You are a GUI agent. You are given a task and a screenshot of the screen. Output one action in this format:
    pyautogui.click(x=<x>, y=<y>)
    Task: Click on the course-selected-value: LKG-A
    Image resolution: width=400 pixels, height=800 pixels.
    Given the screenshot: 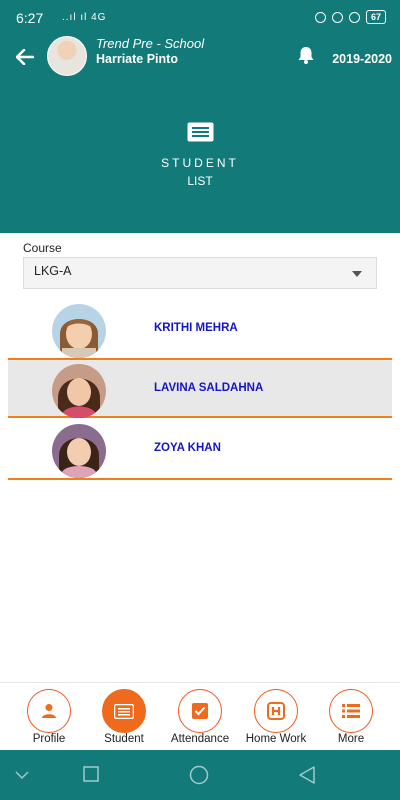 What is the action you would take?
    pyautogui.click(x=53, y=271)
    